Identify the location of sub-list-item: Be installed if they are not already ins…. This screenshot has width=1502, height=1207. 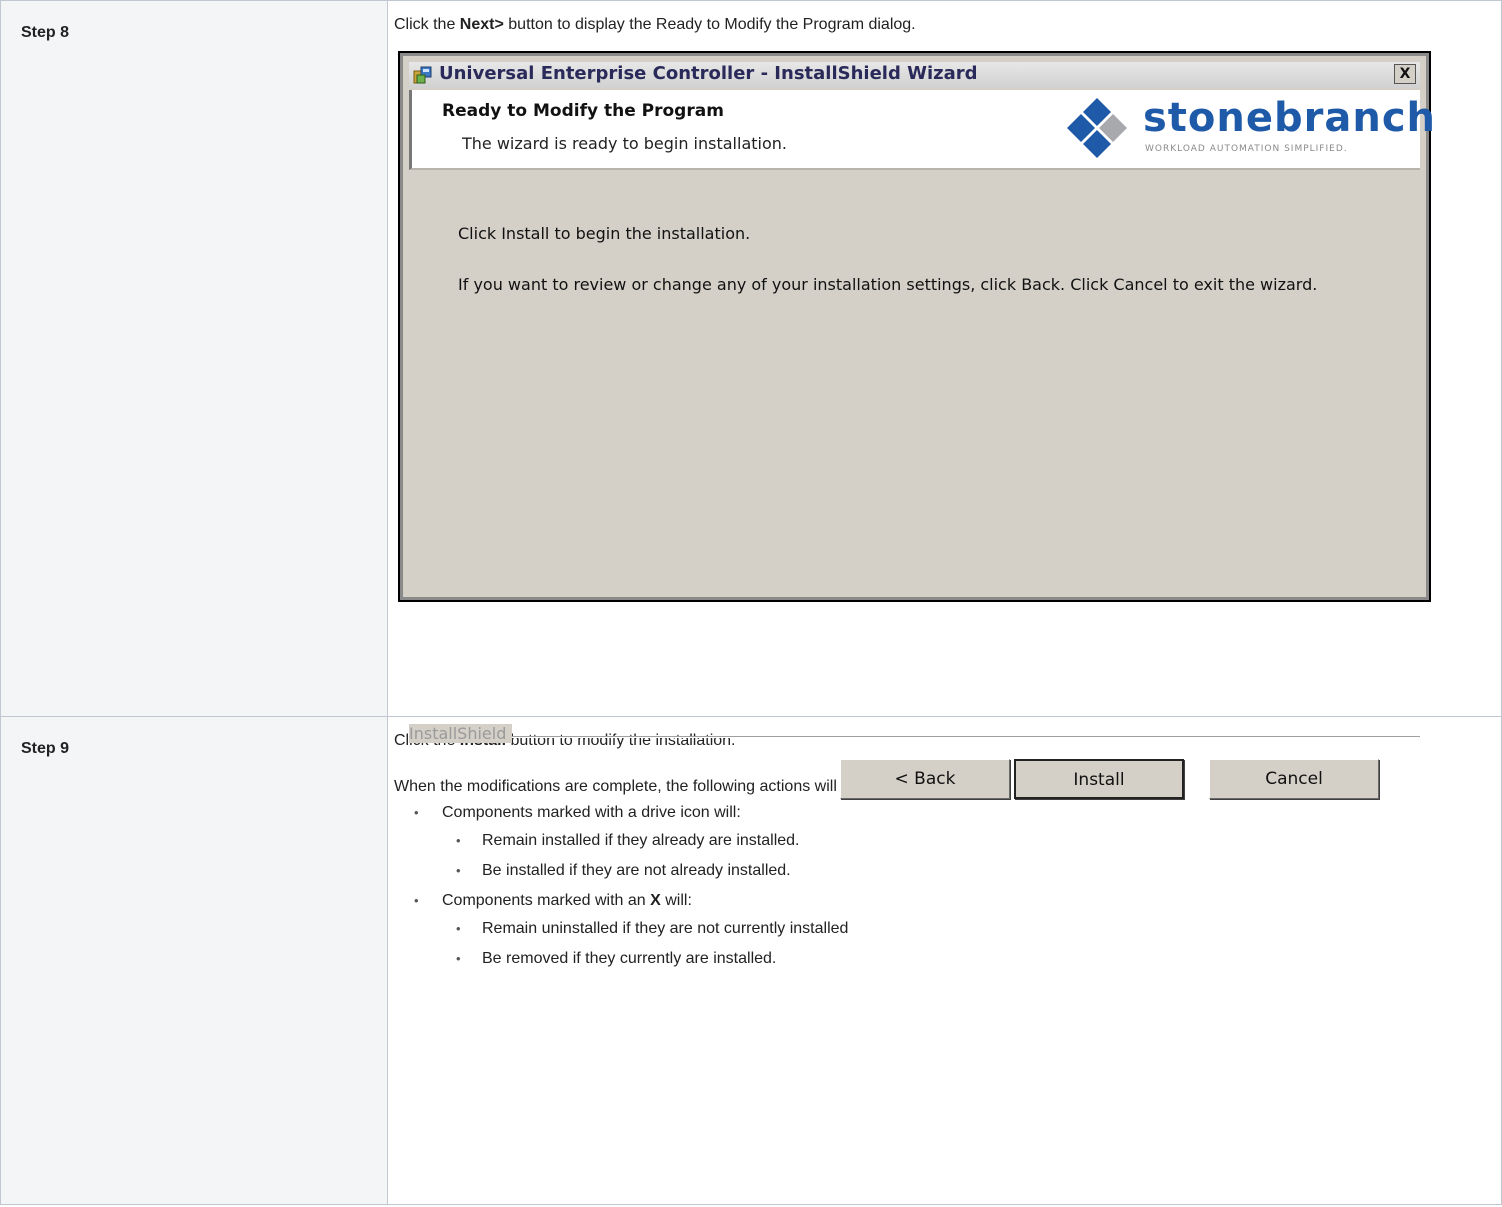
(978, 871).